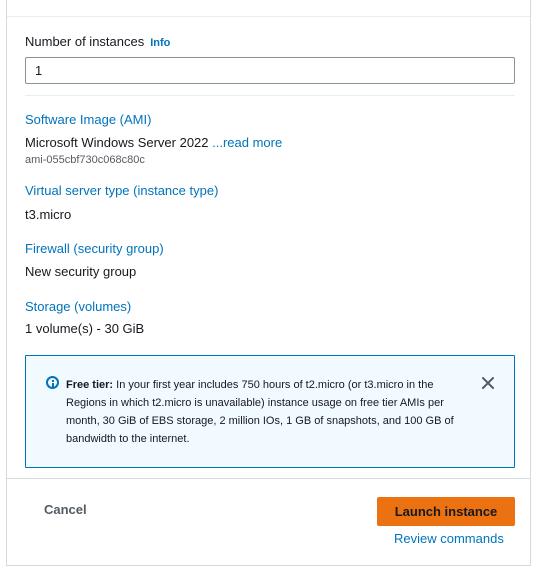 Image resolution: width=537 pixels, height=571 pixels. I want to click on read-more-link: ...read more, so click(247, 142).